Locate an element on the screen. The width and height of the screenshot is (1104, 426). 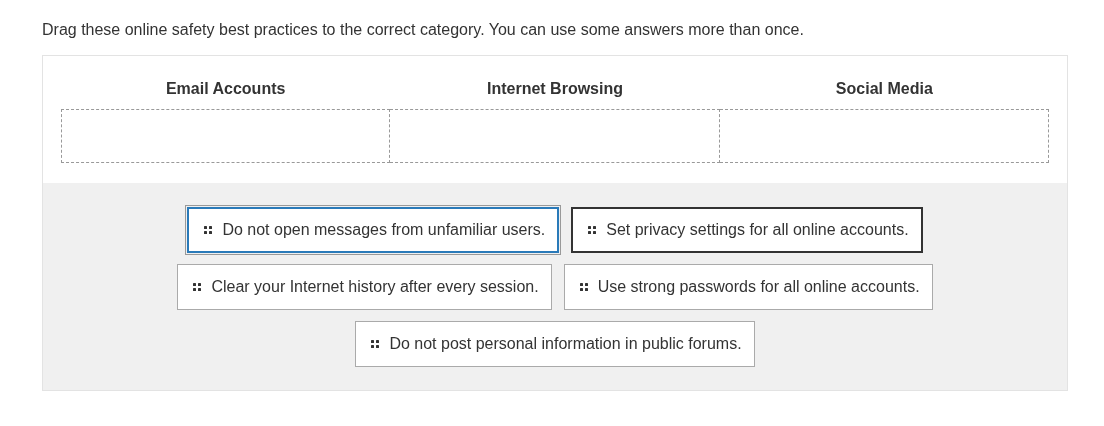
draggable-answer: Use strong passwords for all online accounts. is located at coordinates (748, 287).